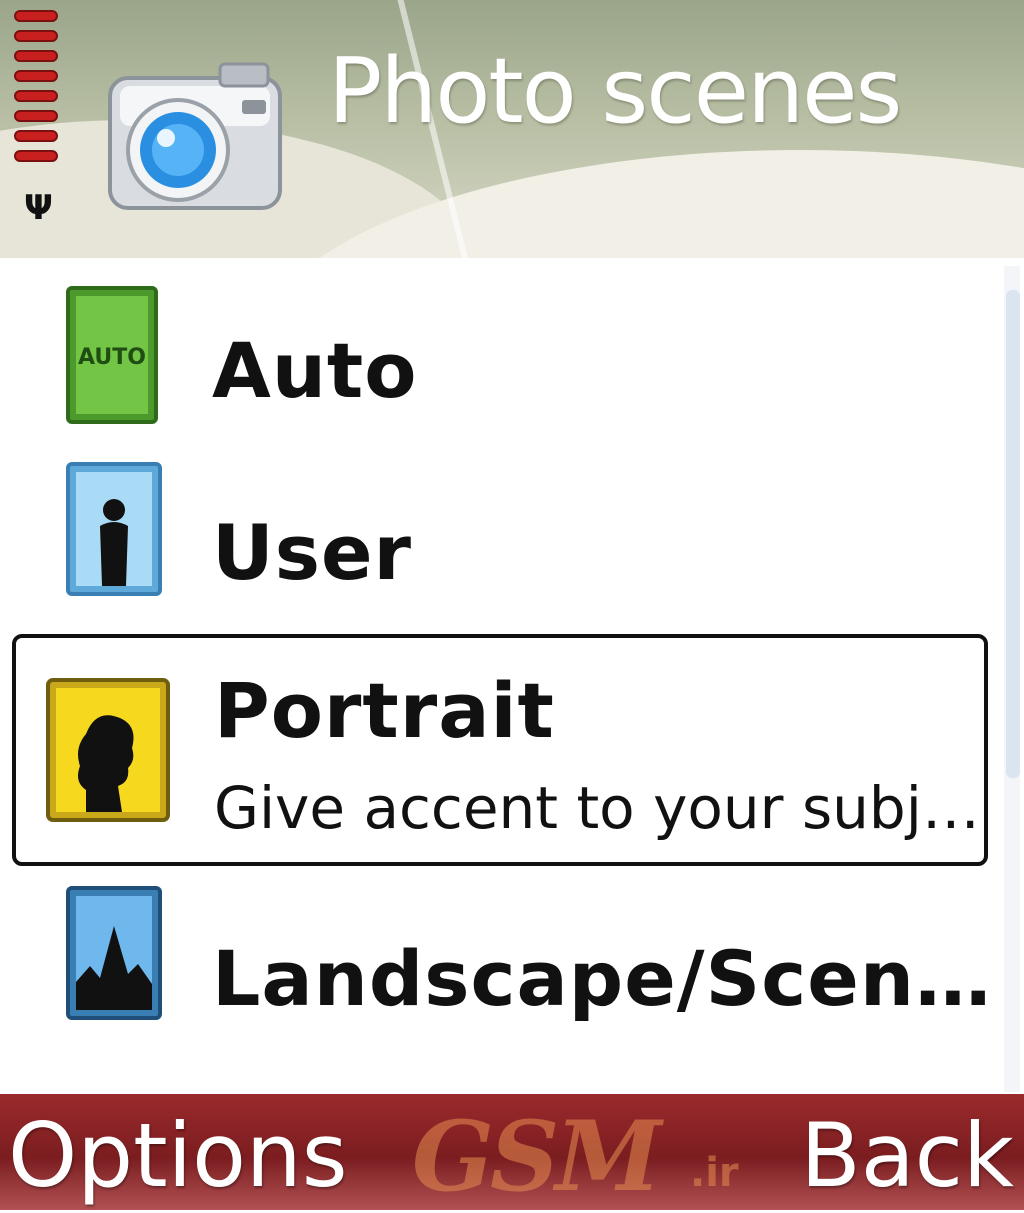 The width and height of the screenshot is (1024, 1213). Describe the element at coordinates (714, 1173) in the screenshot. I see `watermark-logo-suffix: .ir` at that location.